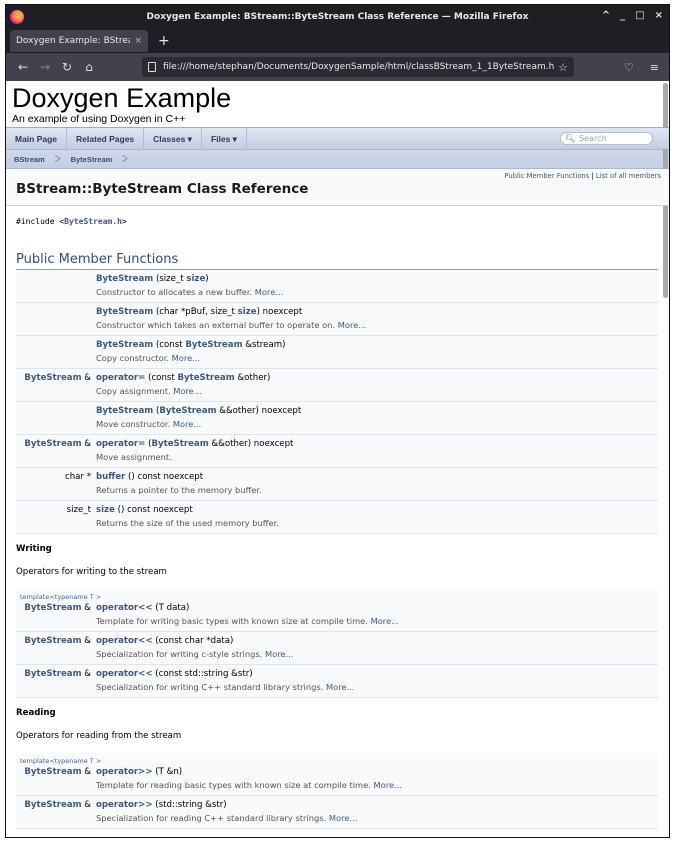 Image resolution: width=675 pixels, height=843 pixels. What do you see at coordinates (337, 477) in the screenshot?
I see `member-signature: char * buffer () const noexcept` at bounding box center [337, 477].